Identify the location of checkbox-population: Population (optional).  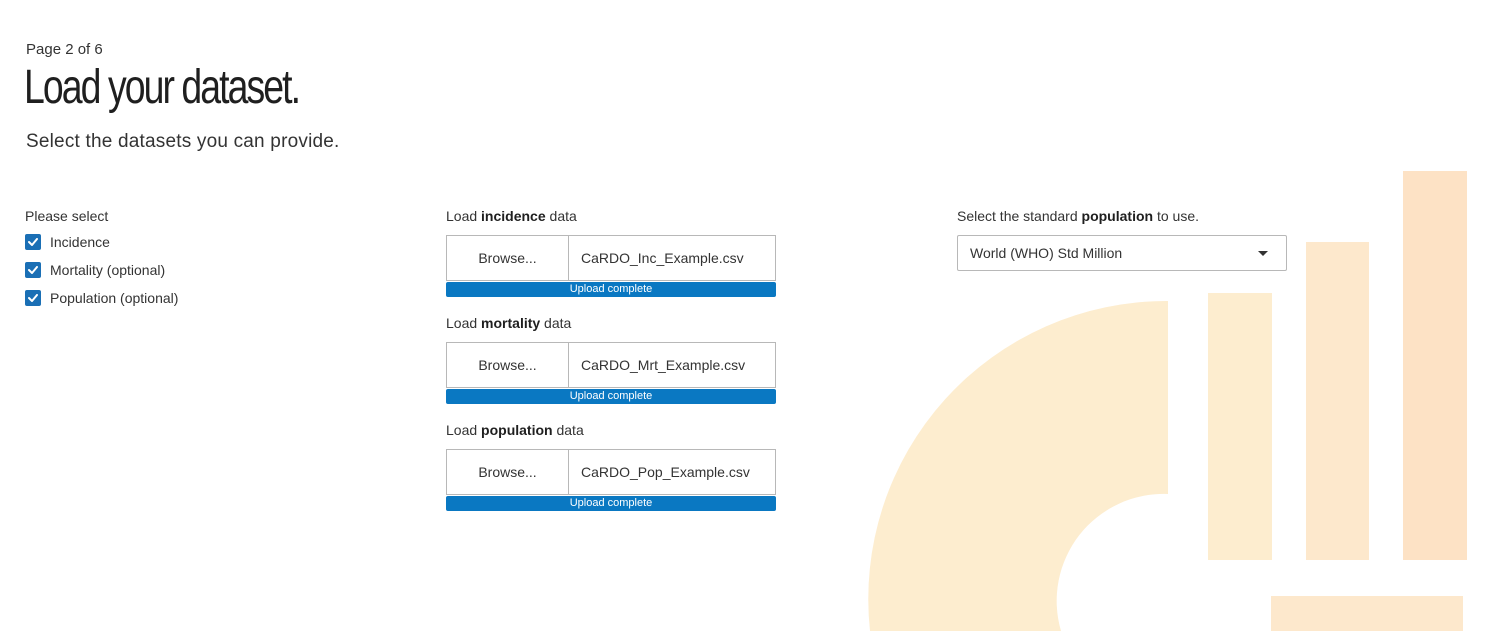
(101, 298).